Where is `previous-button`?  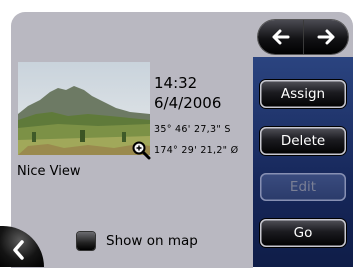
previous-button is located at coordinates (281, 37).